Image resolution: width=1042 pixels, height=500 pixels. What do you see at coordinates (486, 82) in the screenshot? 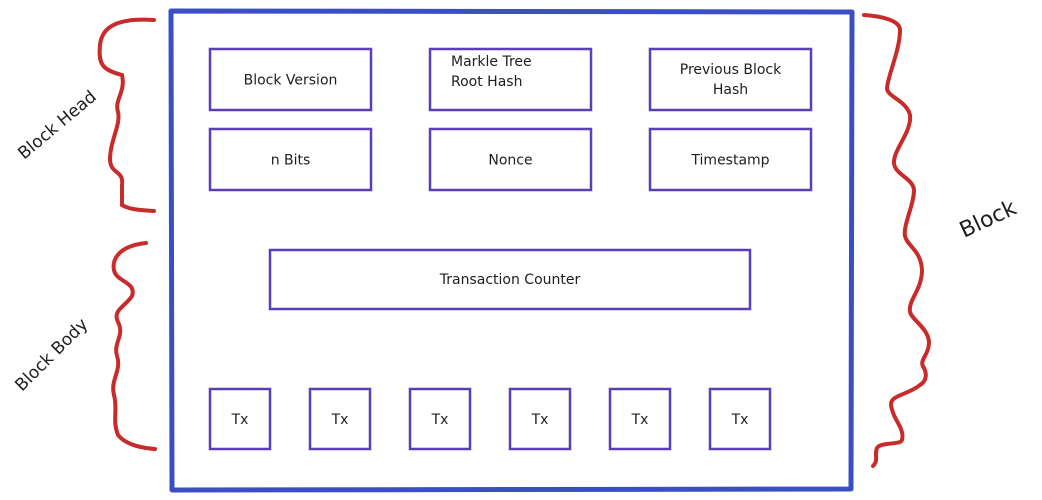
I see `field-label: Root Hash` at bounding box center [486, 82].